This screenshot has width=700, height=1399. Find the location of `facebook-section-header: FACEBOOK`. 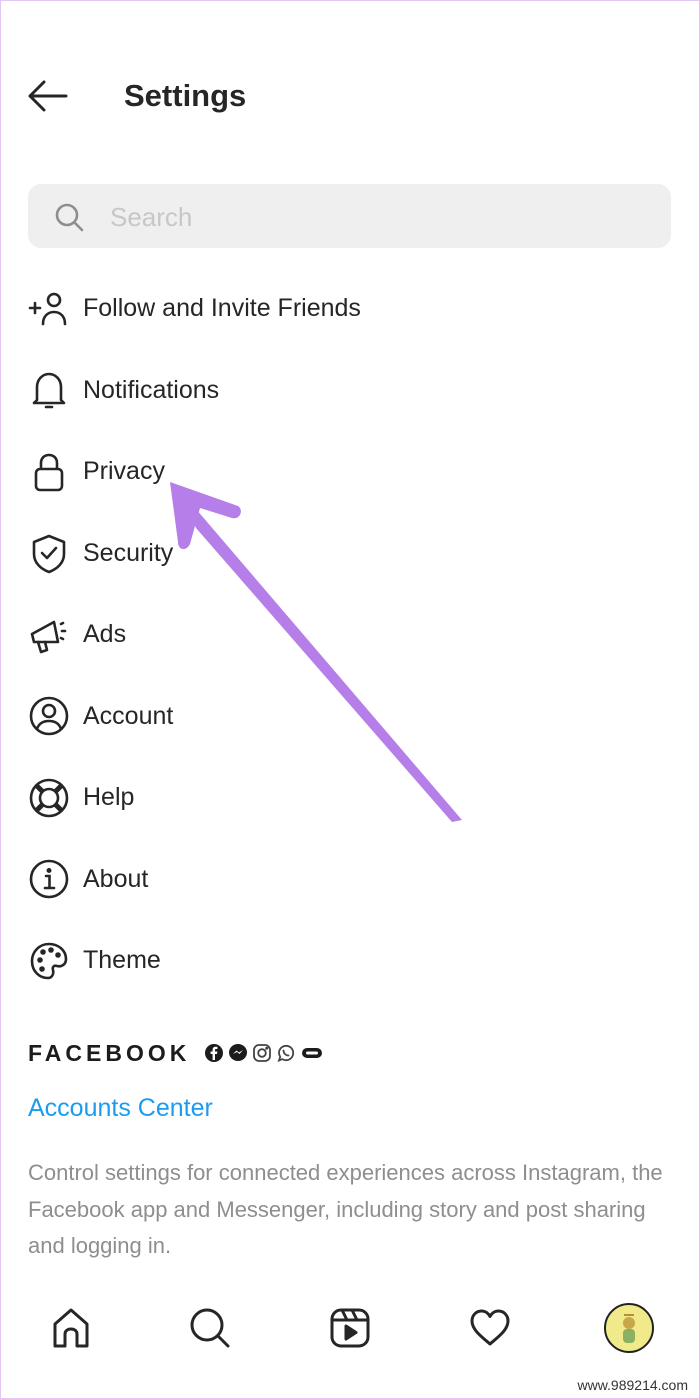

facebook-section-header: FACEBOOK is located at coordinates (176, 1053).